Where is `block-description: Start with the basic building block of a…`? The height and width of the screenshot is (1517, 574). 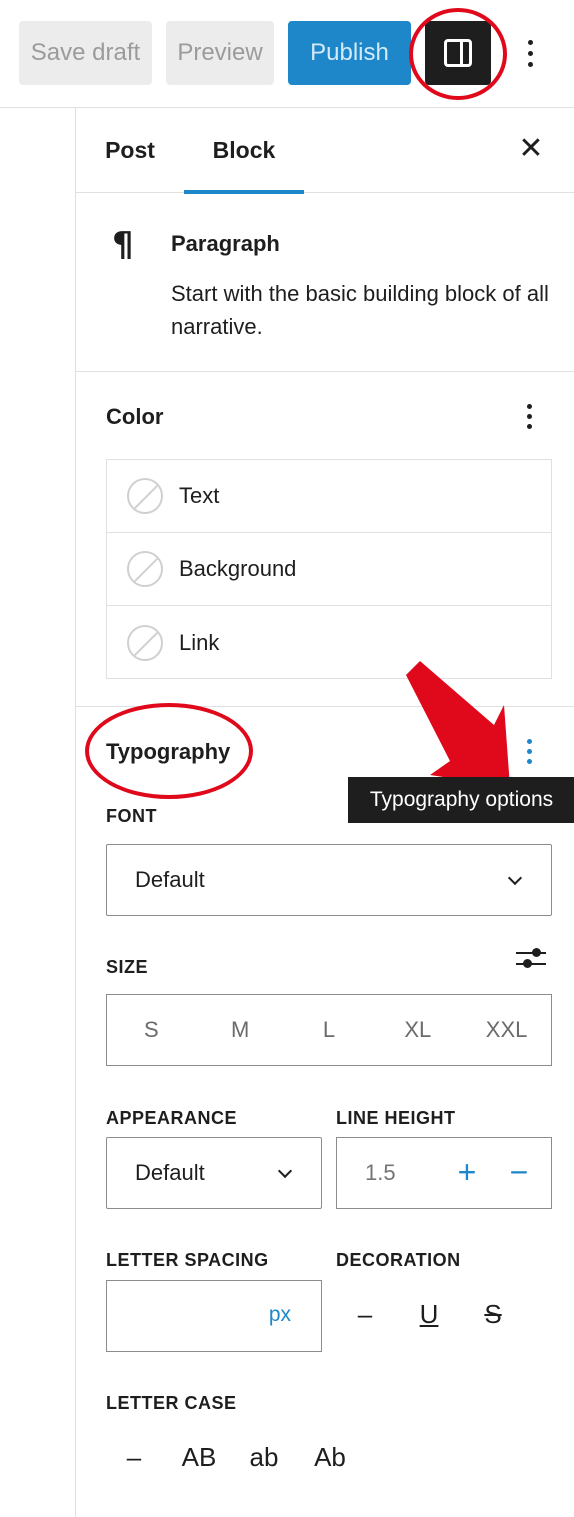 block-description: Start with the basic building block of a… is located at coordinates (360, 310).